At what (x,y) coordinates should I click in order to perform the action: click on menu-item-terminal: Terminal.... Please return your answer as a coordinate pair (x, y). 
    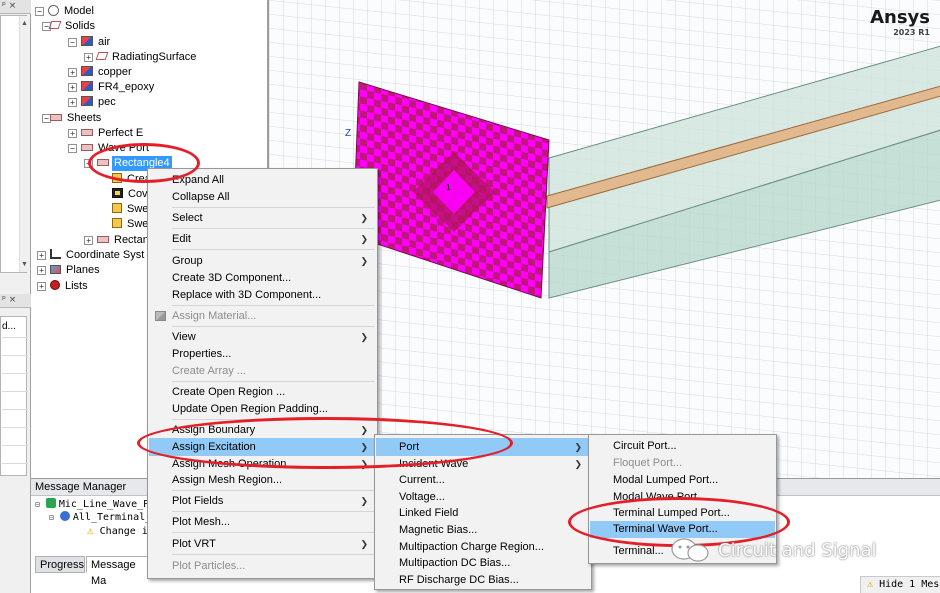
    Looking at the image, I should click on (682, 551).